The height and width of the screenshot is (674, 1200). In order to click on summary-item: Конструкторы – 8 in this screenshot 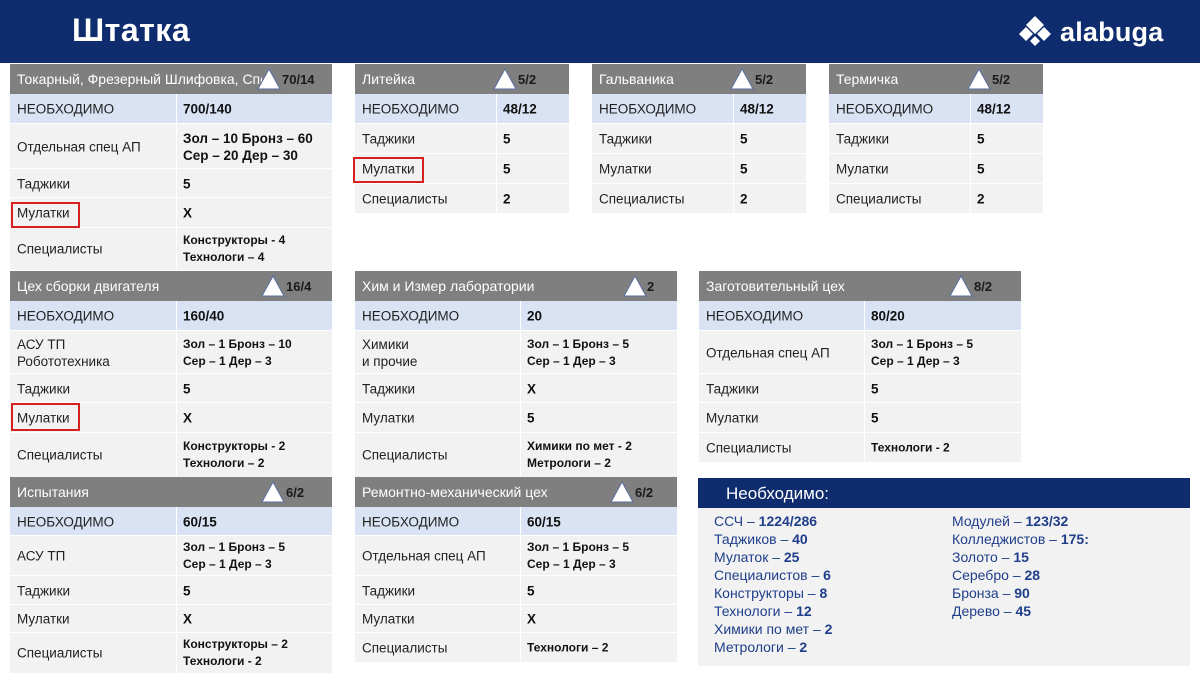, I will do `click(771, 593)`.